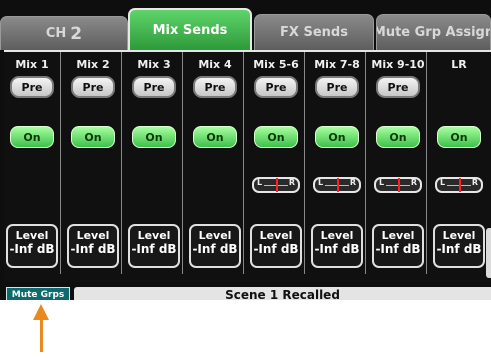 The image size is (491, 358). Describe the element at coordinates (56, 33) in the screenshot. I see `tab-channel-prefix: CH` at that location.